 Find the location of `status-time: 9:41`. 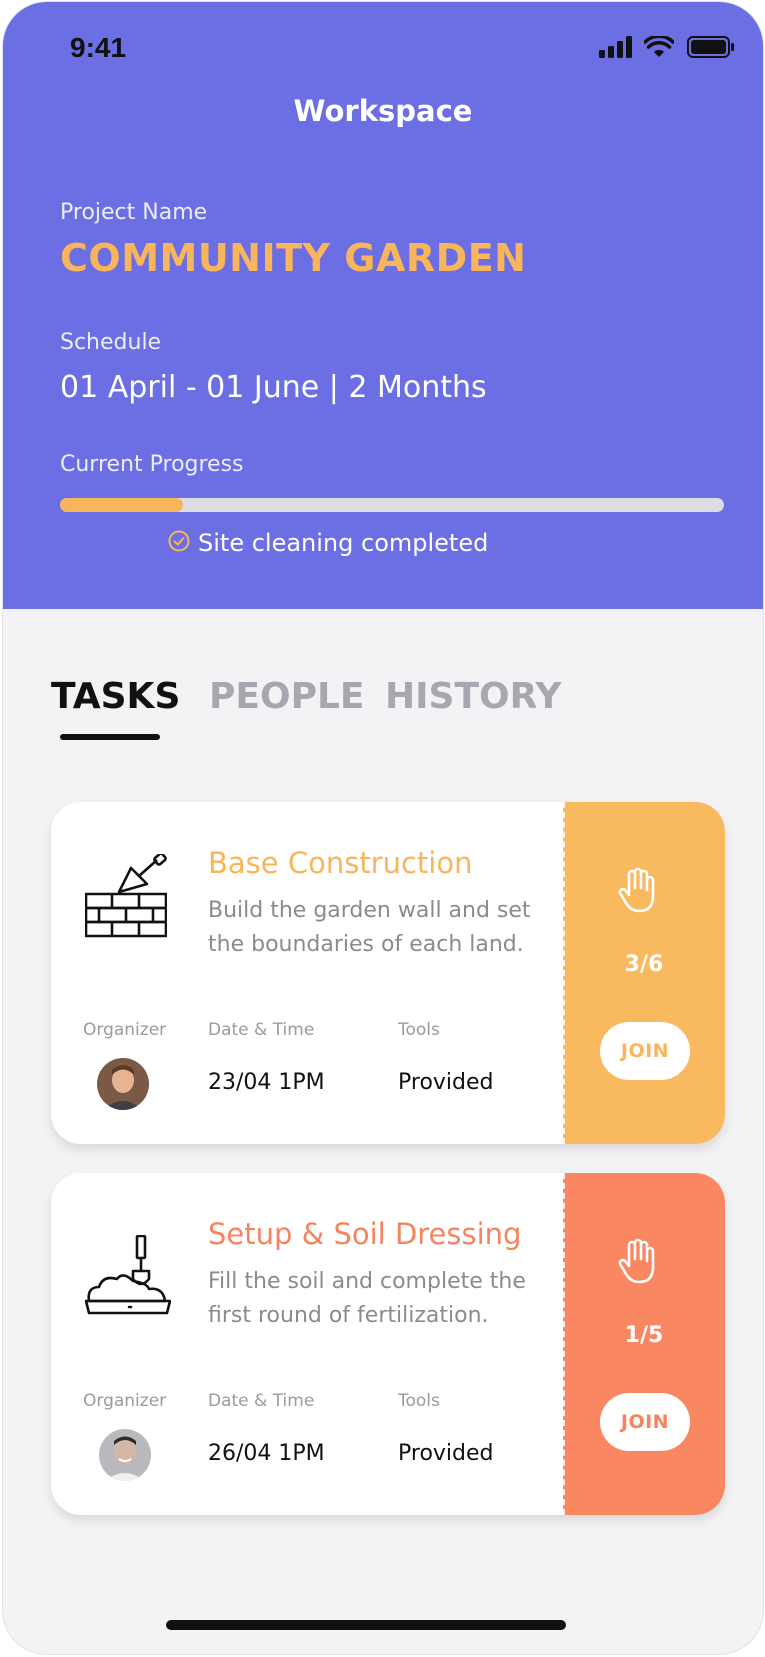

status-time: 9:41 is located at coordinates (98, 47).